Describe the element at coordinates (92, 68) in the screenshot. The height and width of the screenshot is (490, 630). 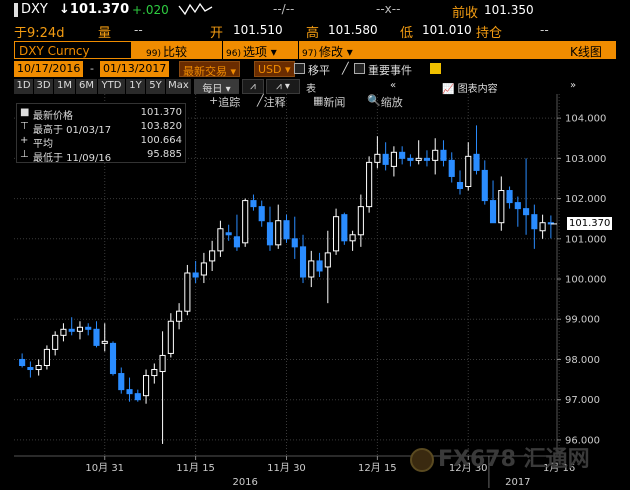
I see `date-range-dash: -` at that location.